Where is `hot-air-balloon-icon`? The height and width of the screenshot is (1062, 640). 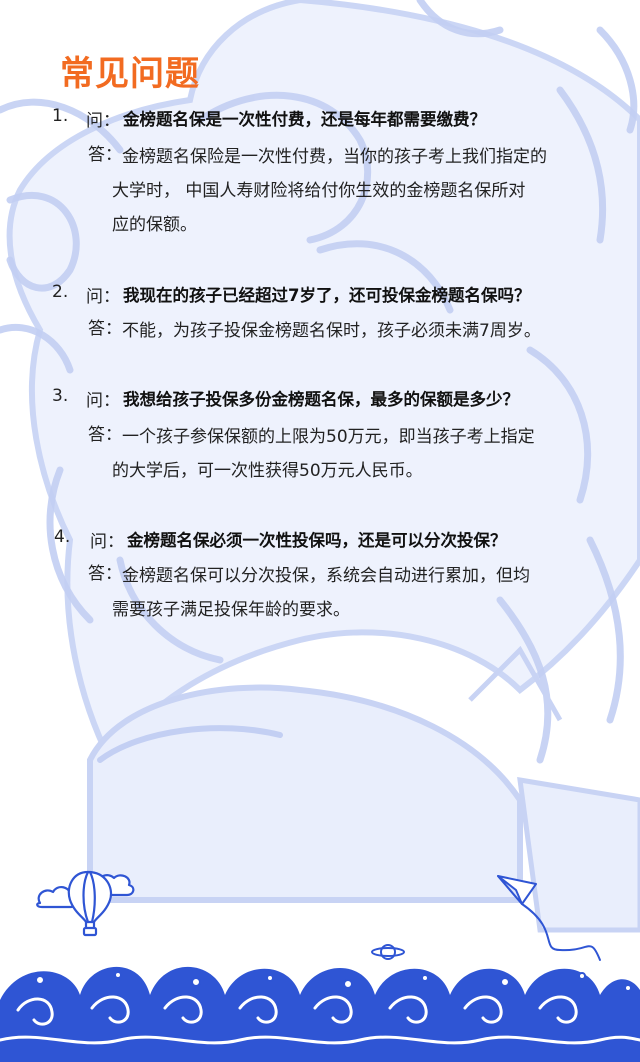 hot-air-balloon-icon is located at coordinates (85, 903).